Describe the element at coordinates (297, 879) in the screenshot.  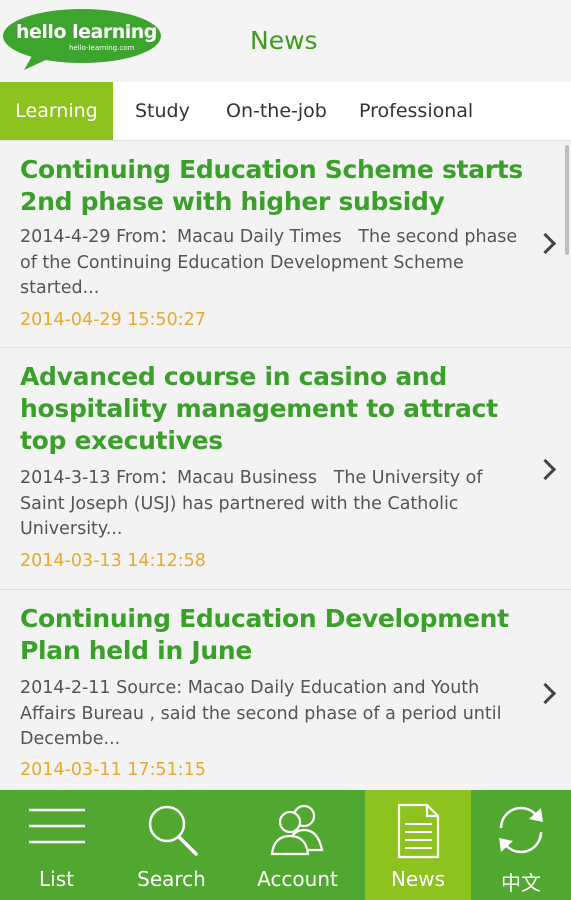
I see `nav-account-label: Account` at that location.